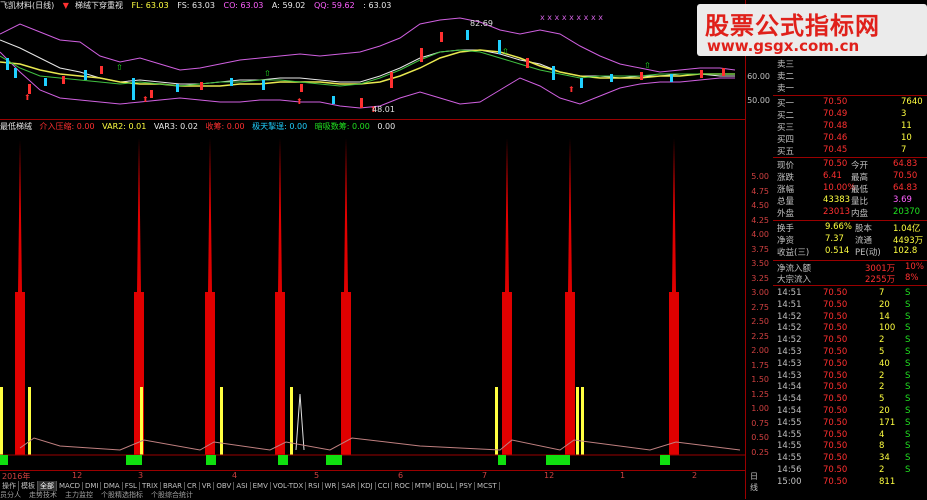  What do you see at coordinates (10, 495) in the screenshot?
I see `bottom-tab: 员分人` at bounding box center [10, 495].